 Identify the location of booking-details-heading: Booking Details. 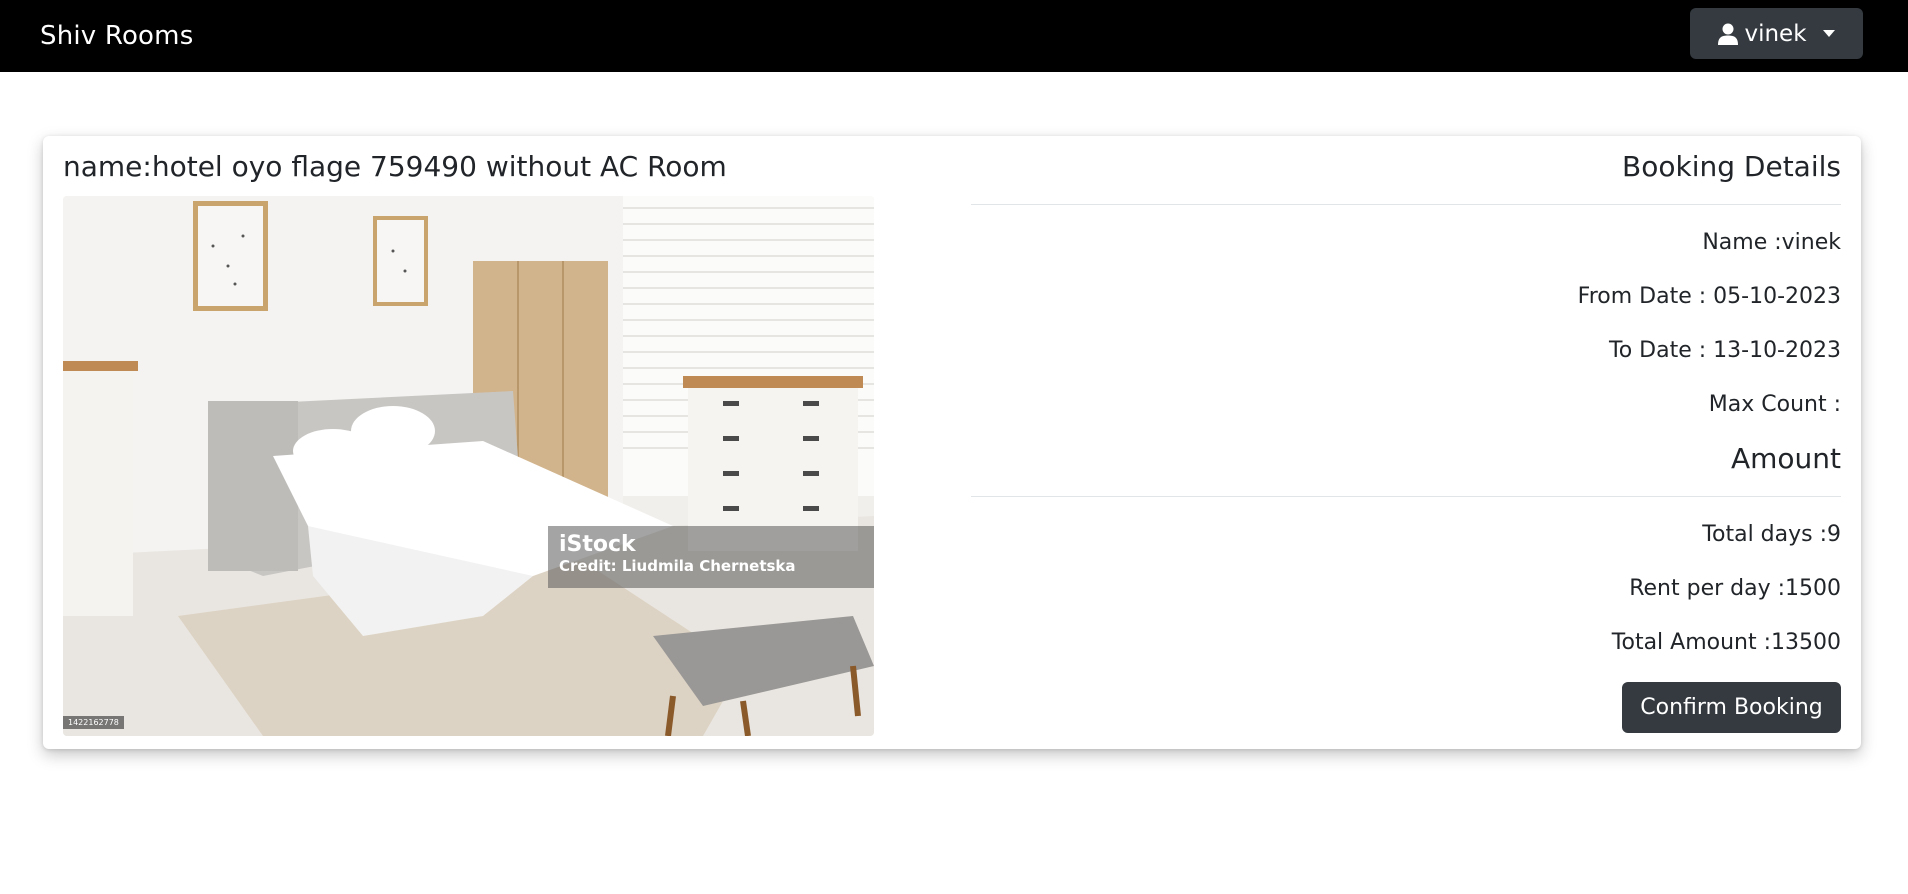
(1731, 166).